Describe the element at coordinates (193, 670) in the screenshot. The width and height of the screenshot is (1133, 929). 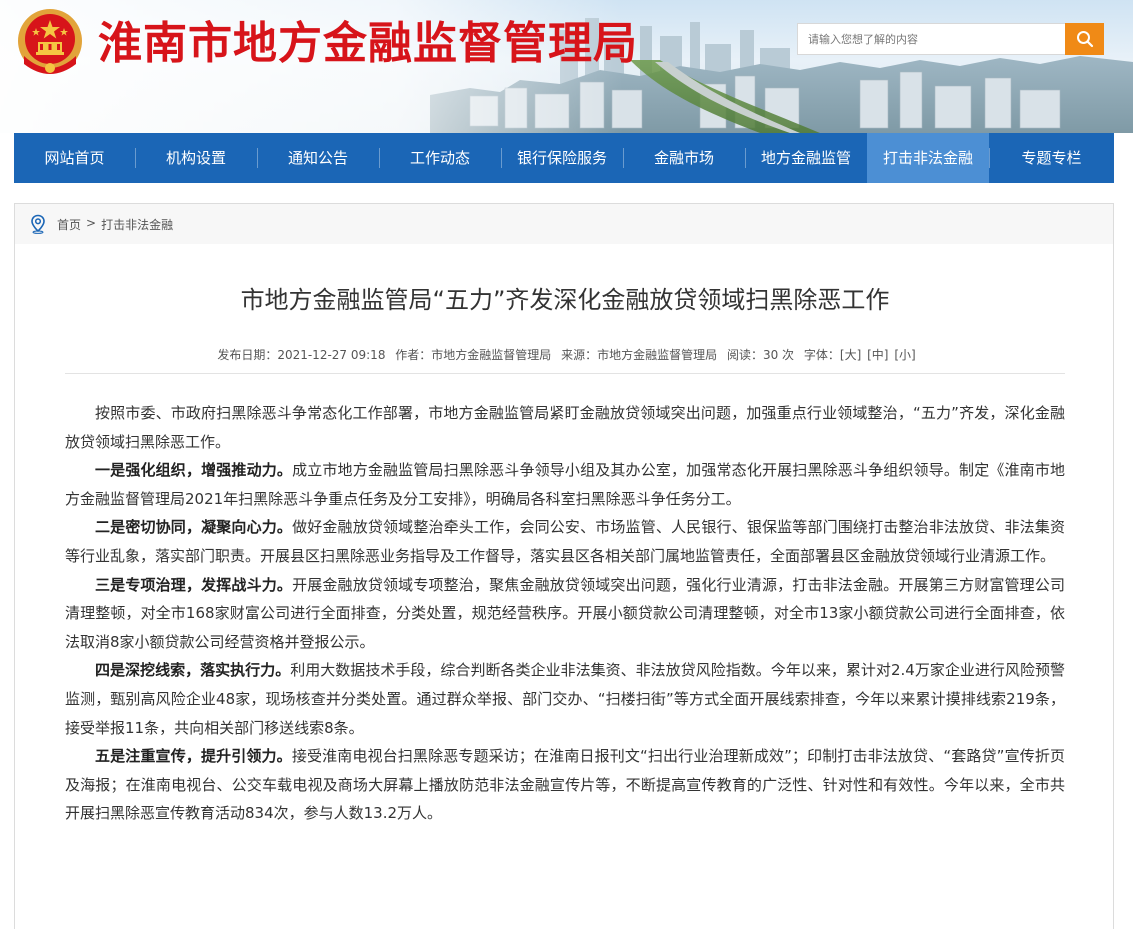
I see `paragraph-lead: 四是深挖线索，落实执行力。` at that location.